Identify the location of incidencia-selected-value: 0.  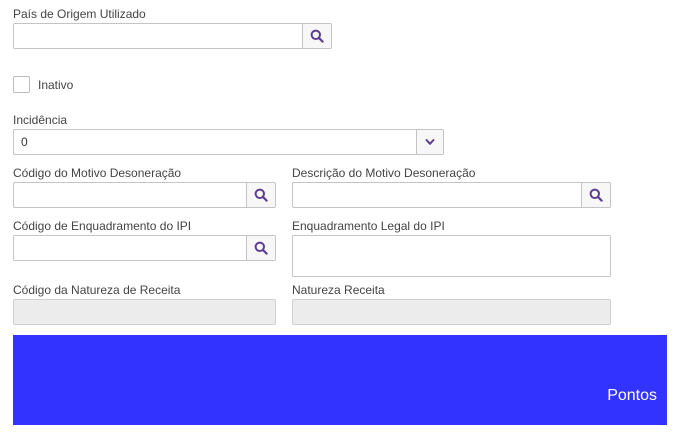
(24, 142).